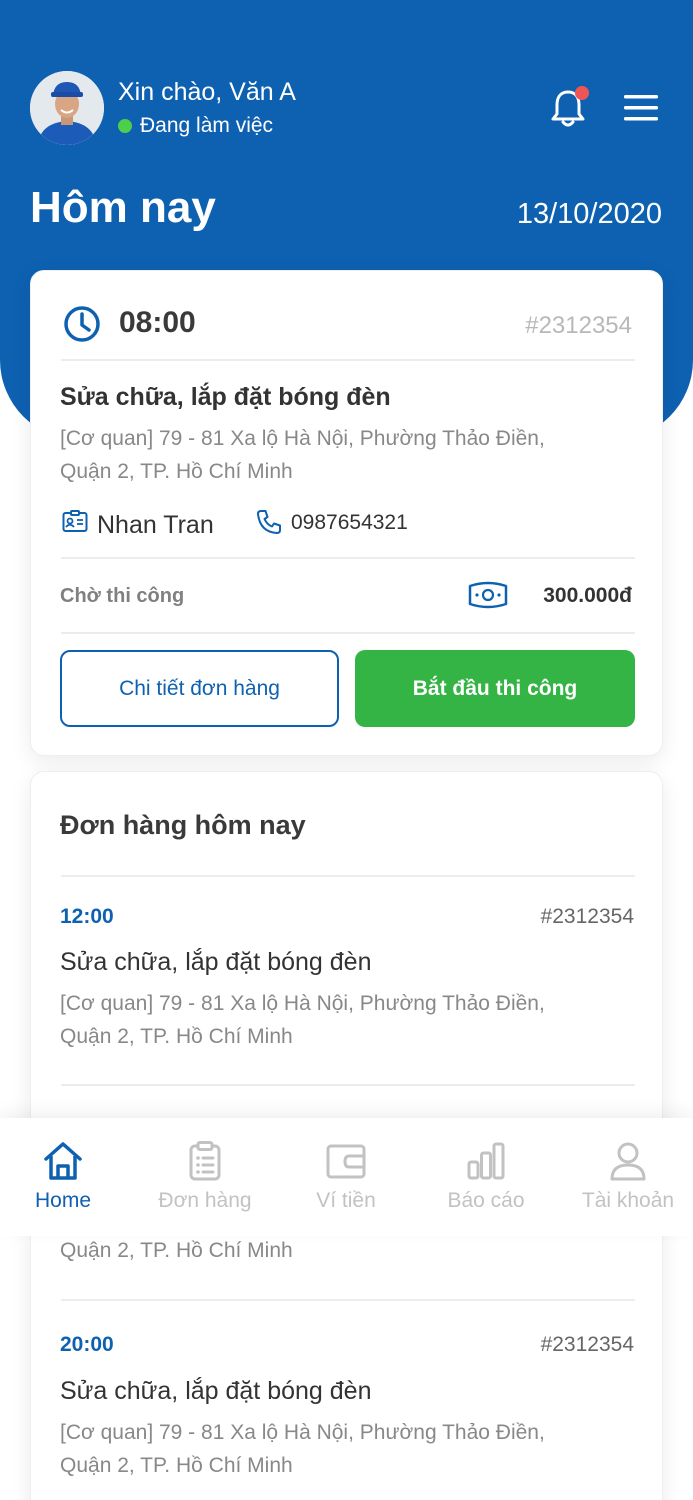 Image resolution: width=693 pixels, height=1500 pixels. I want to click on item-time: 20:00, so click(87, 1344).